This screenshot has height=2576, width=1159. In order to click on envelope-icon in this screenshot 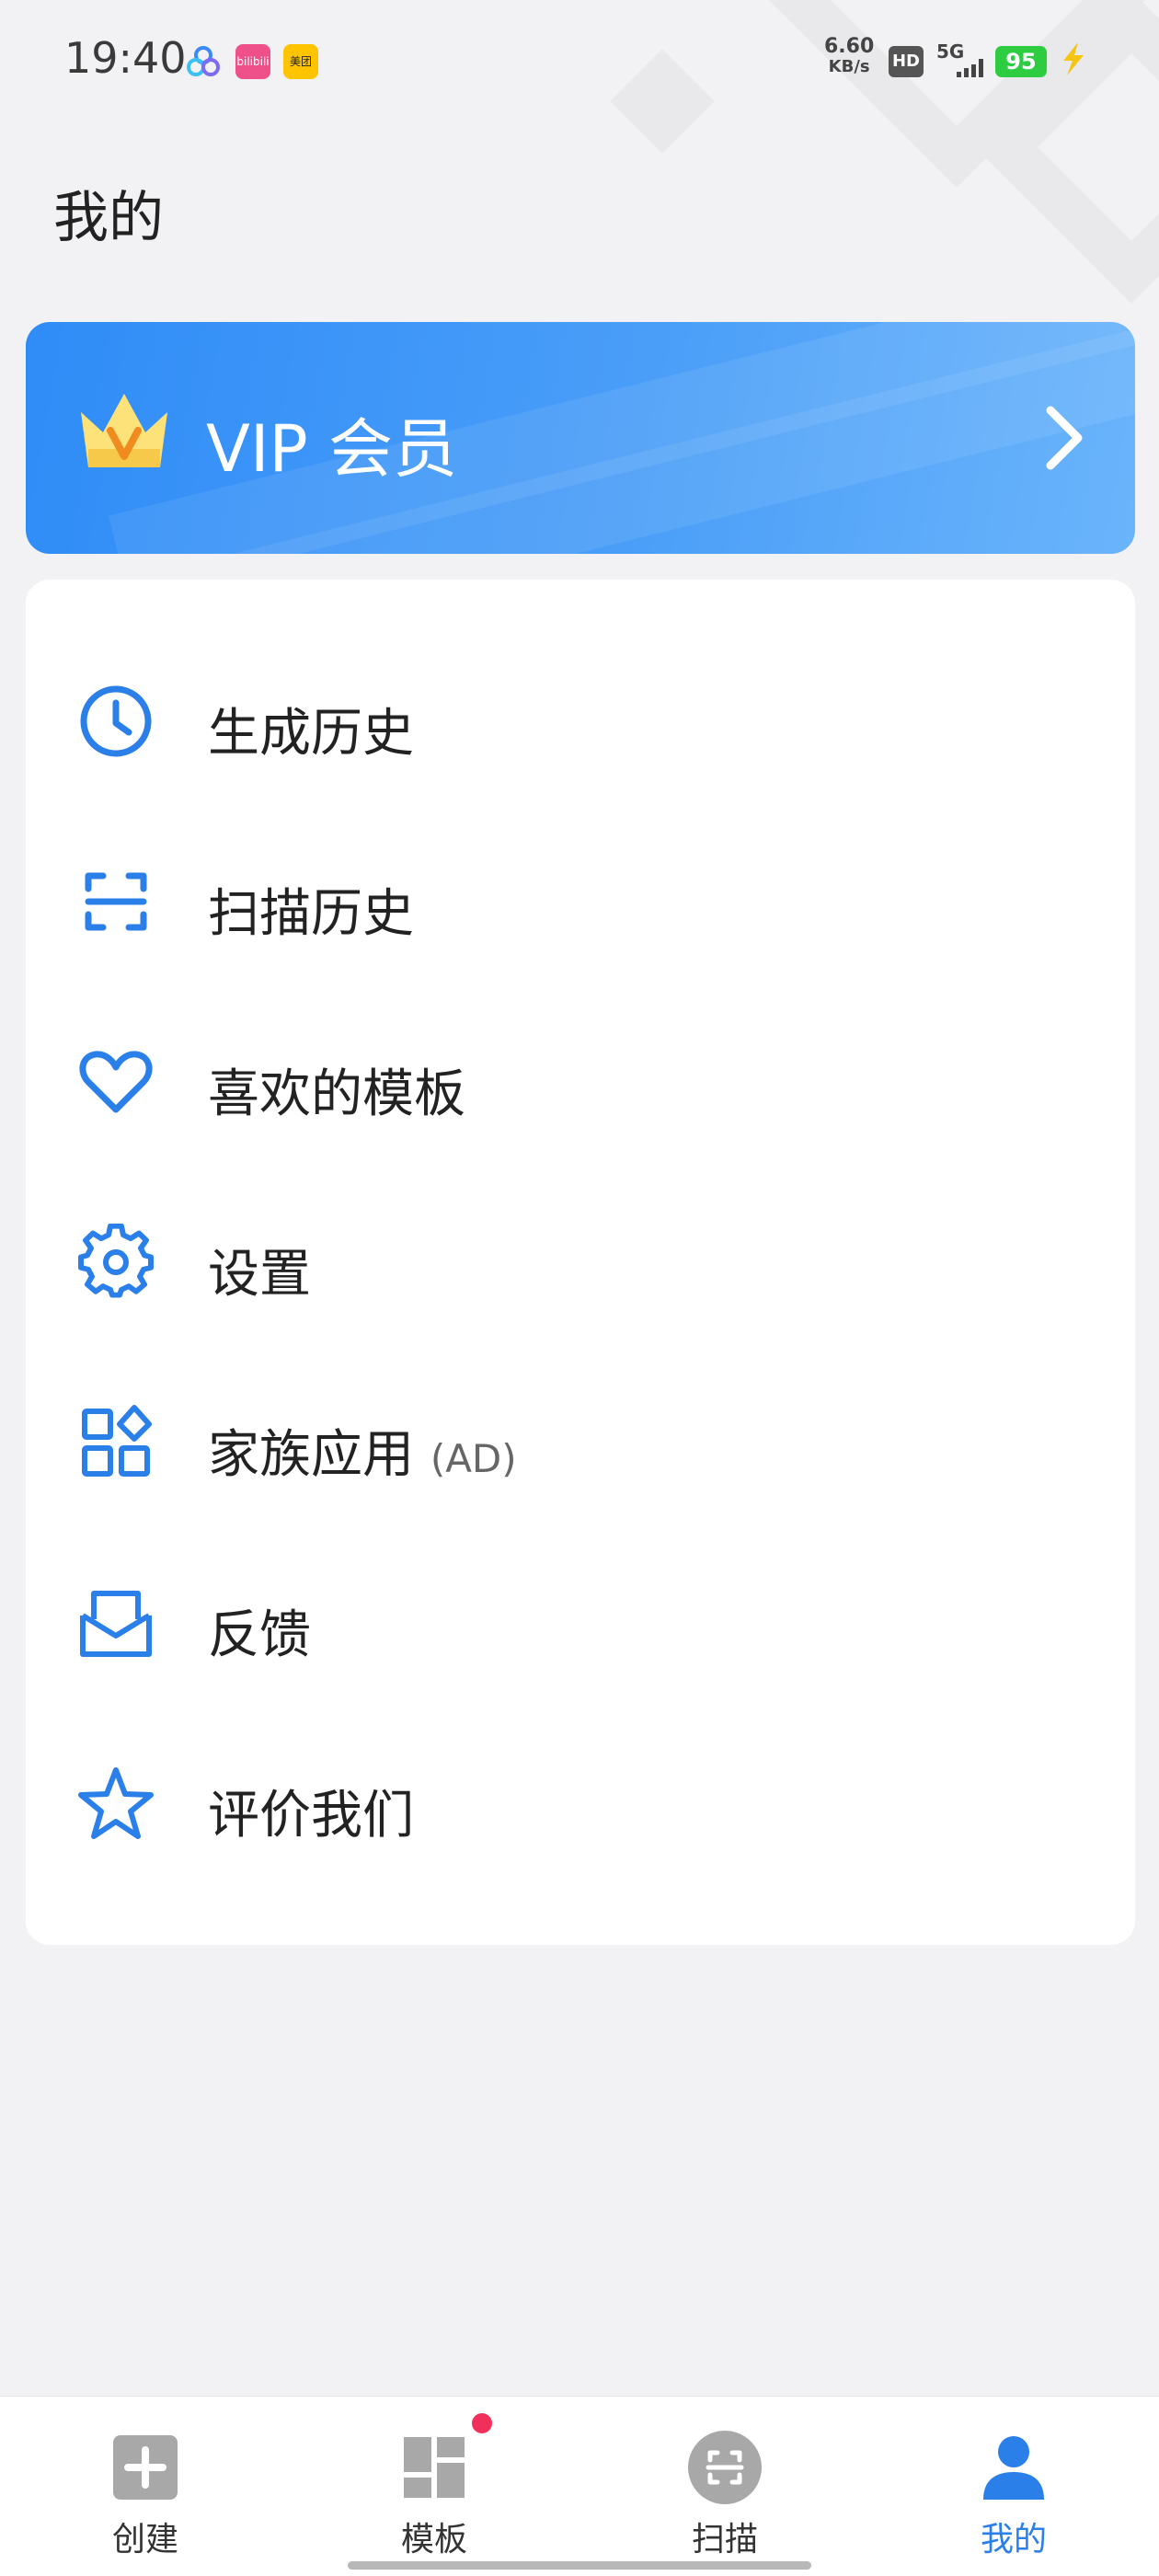, I will do `click(116, 1623)`.